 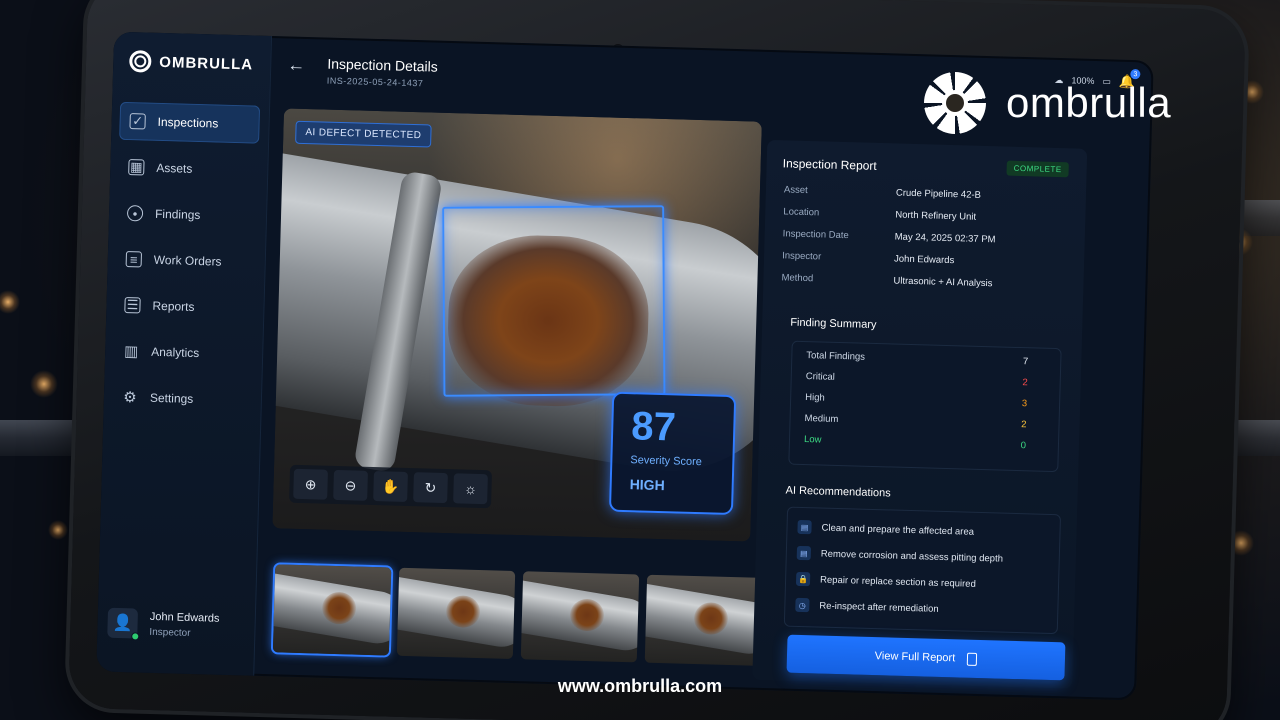 I want to click on reinspect-icon: ◷, so click(x=802, y=605).